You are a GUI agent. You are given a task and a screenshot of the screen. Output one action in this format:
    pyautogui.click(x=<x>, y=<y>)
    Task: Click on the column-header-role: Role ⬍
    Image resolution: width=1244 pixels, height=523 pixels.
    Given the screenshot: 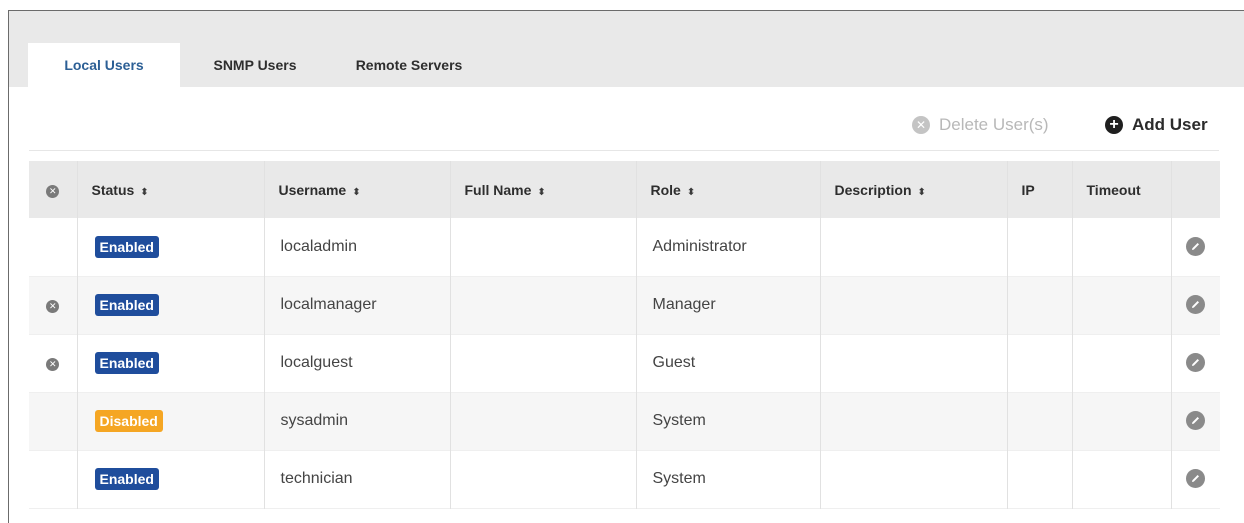 What is the action you would take?
    pyautogui.click(x=728, y=189)
    